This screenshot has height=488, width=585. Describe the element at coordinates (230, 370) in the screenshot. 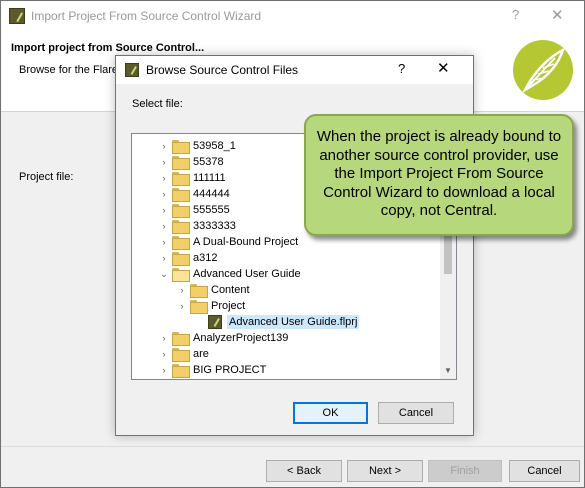

I see `tree-item-label: BIG PROJECT` at that location.